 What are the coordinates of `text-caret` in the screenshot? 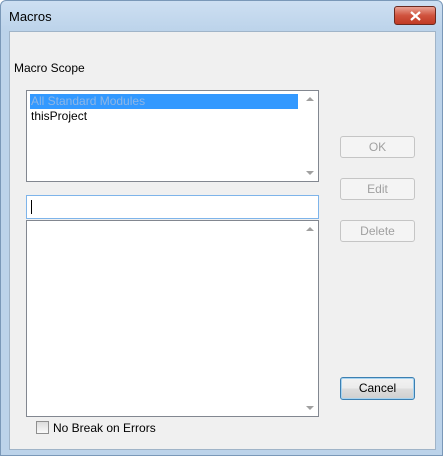 It's located at (31, 207).